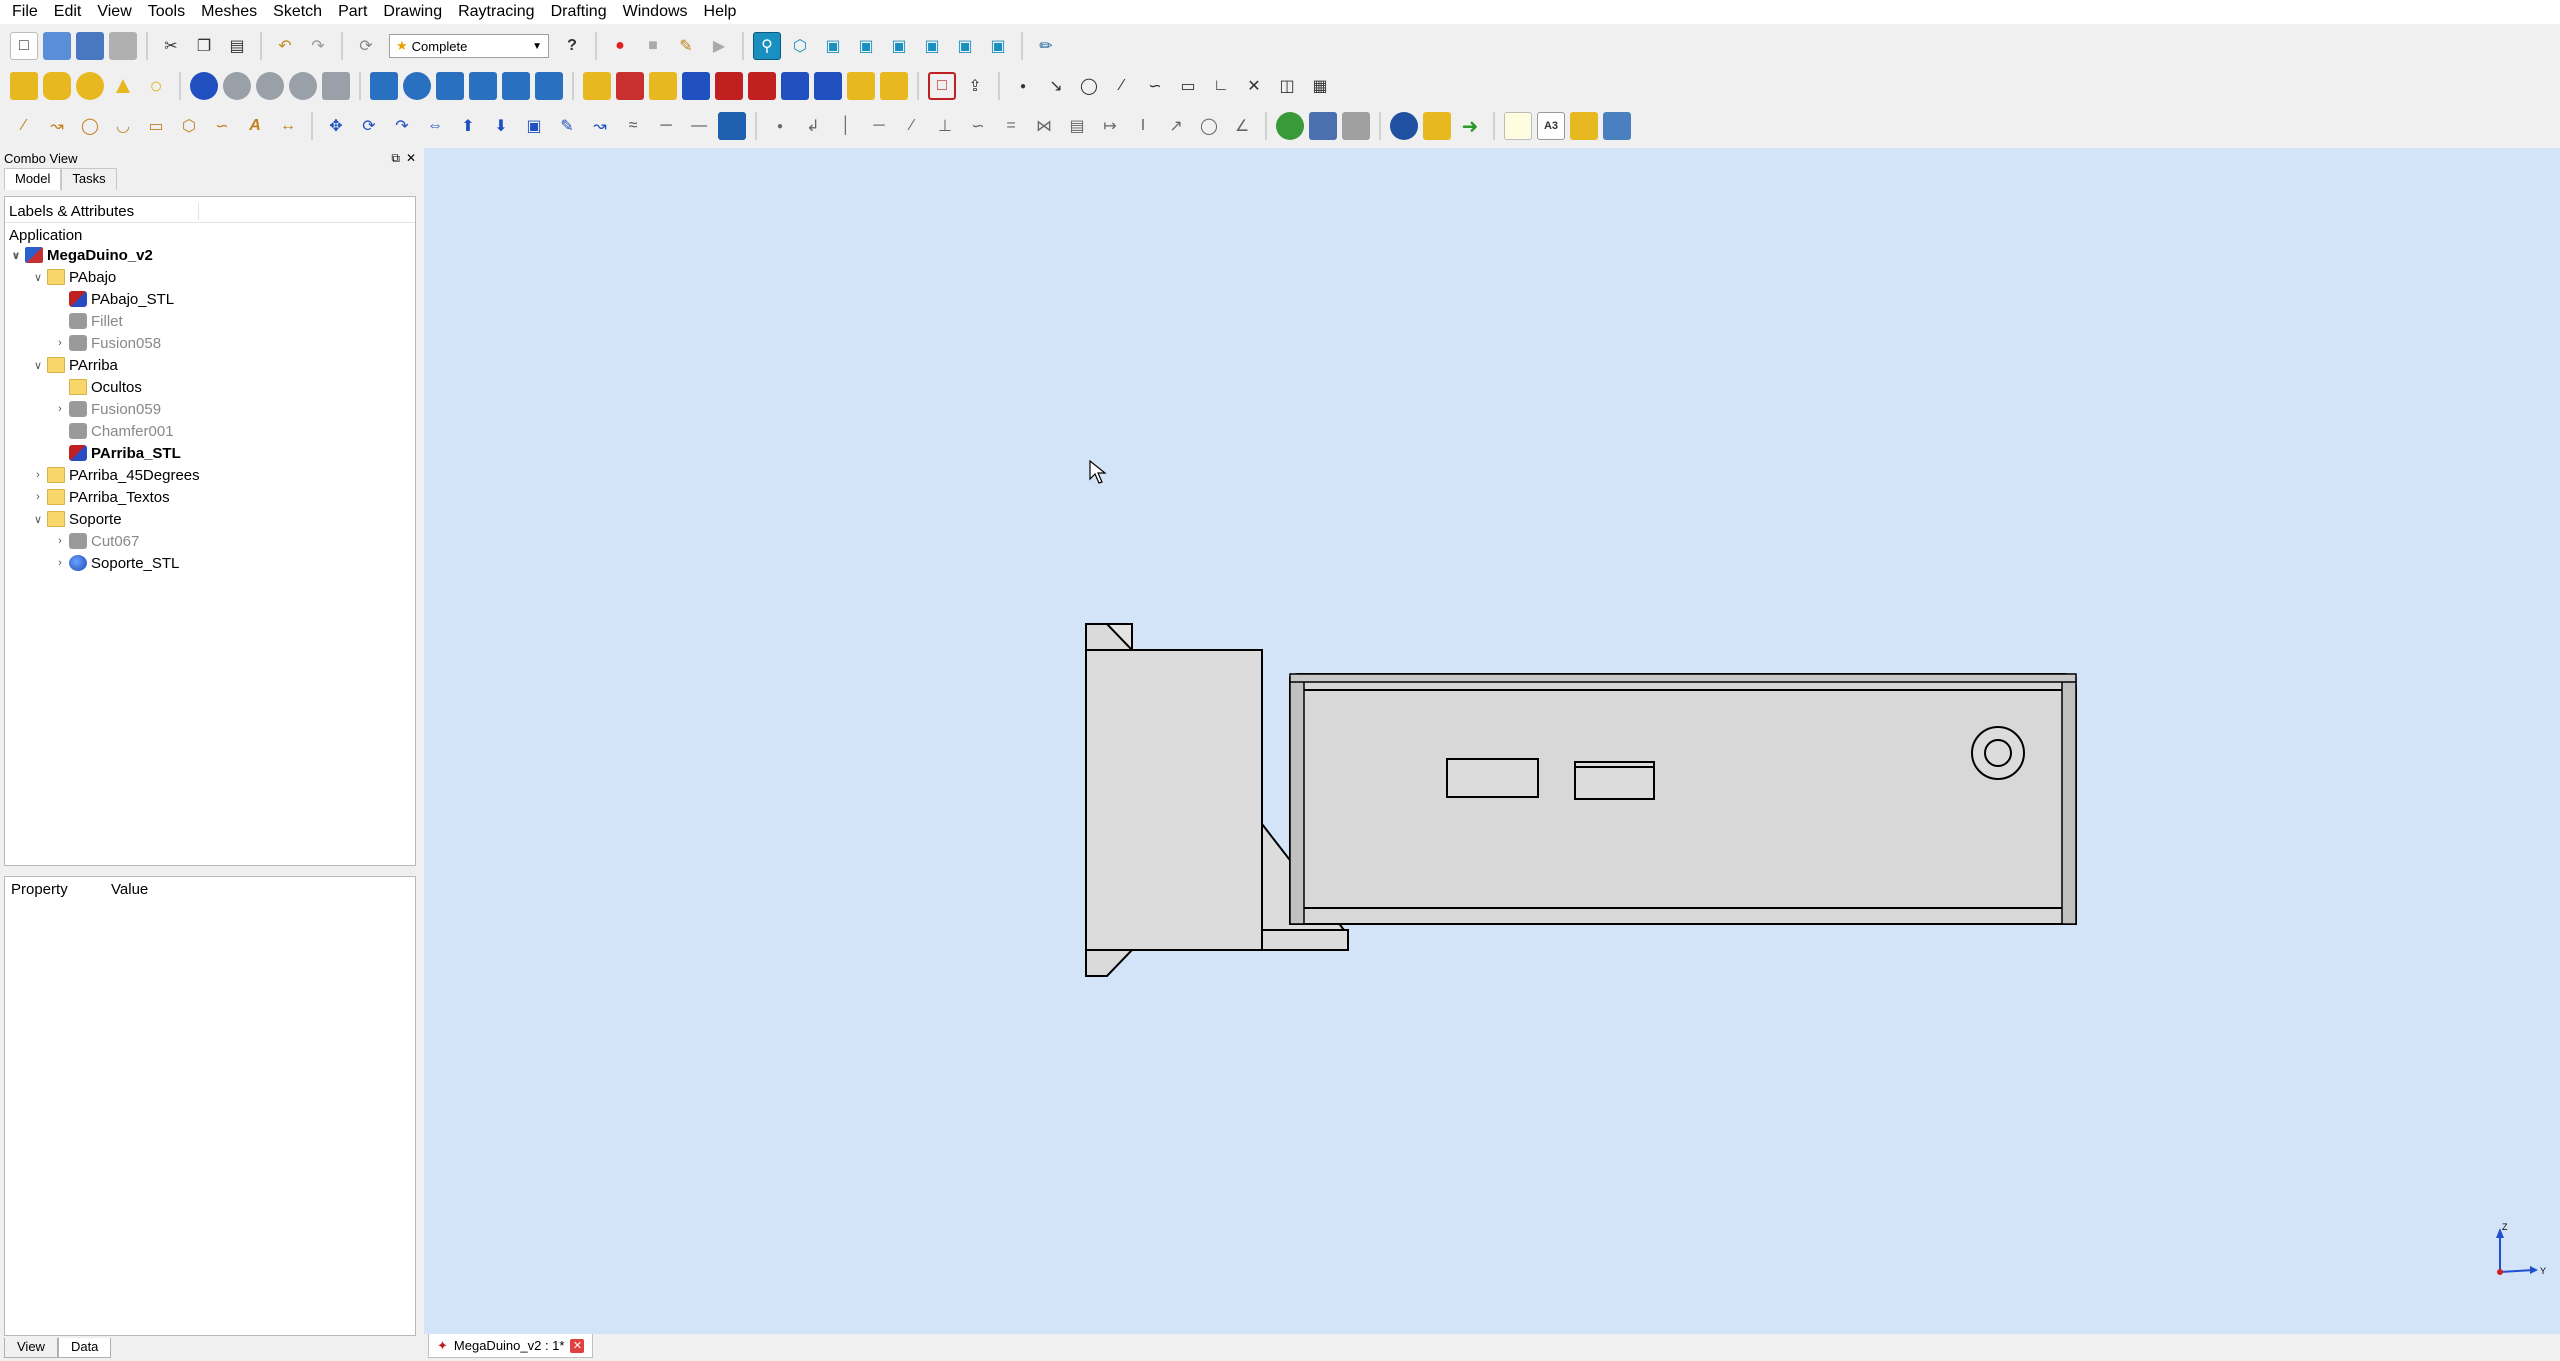 The height and width of the screenshot is (1361, 2560). What do you see at coordinates (1023, 86) in the screenshot?
I see `sketch-point-icon: ●` at bounding box center [1023, 86].